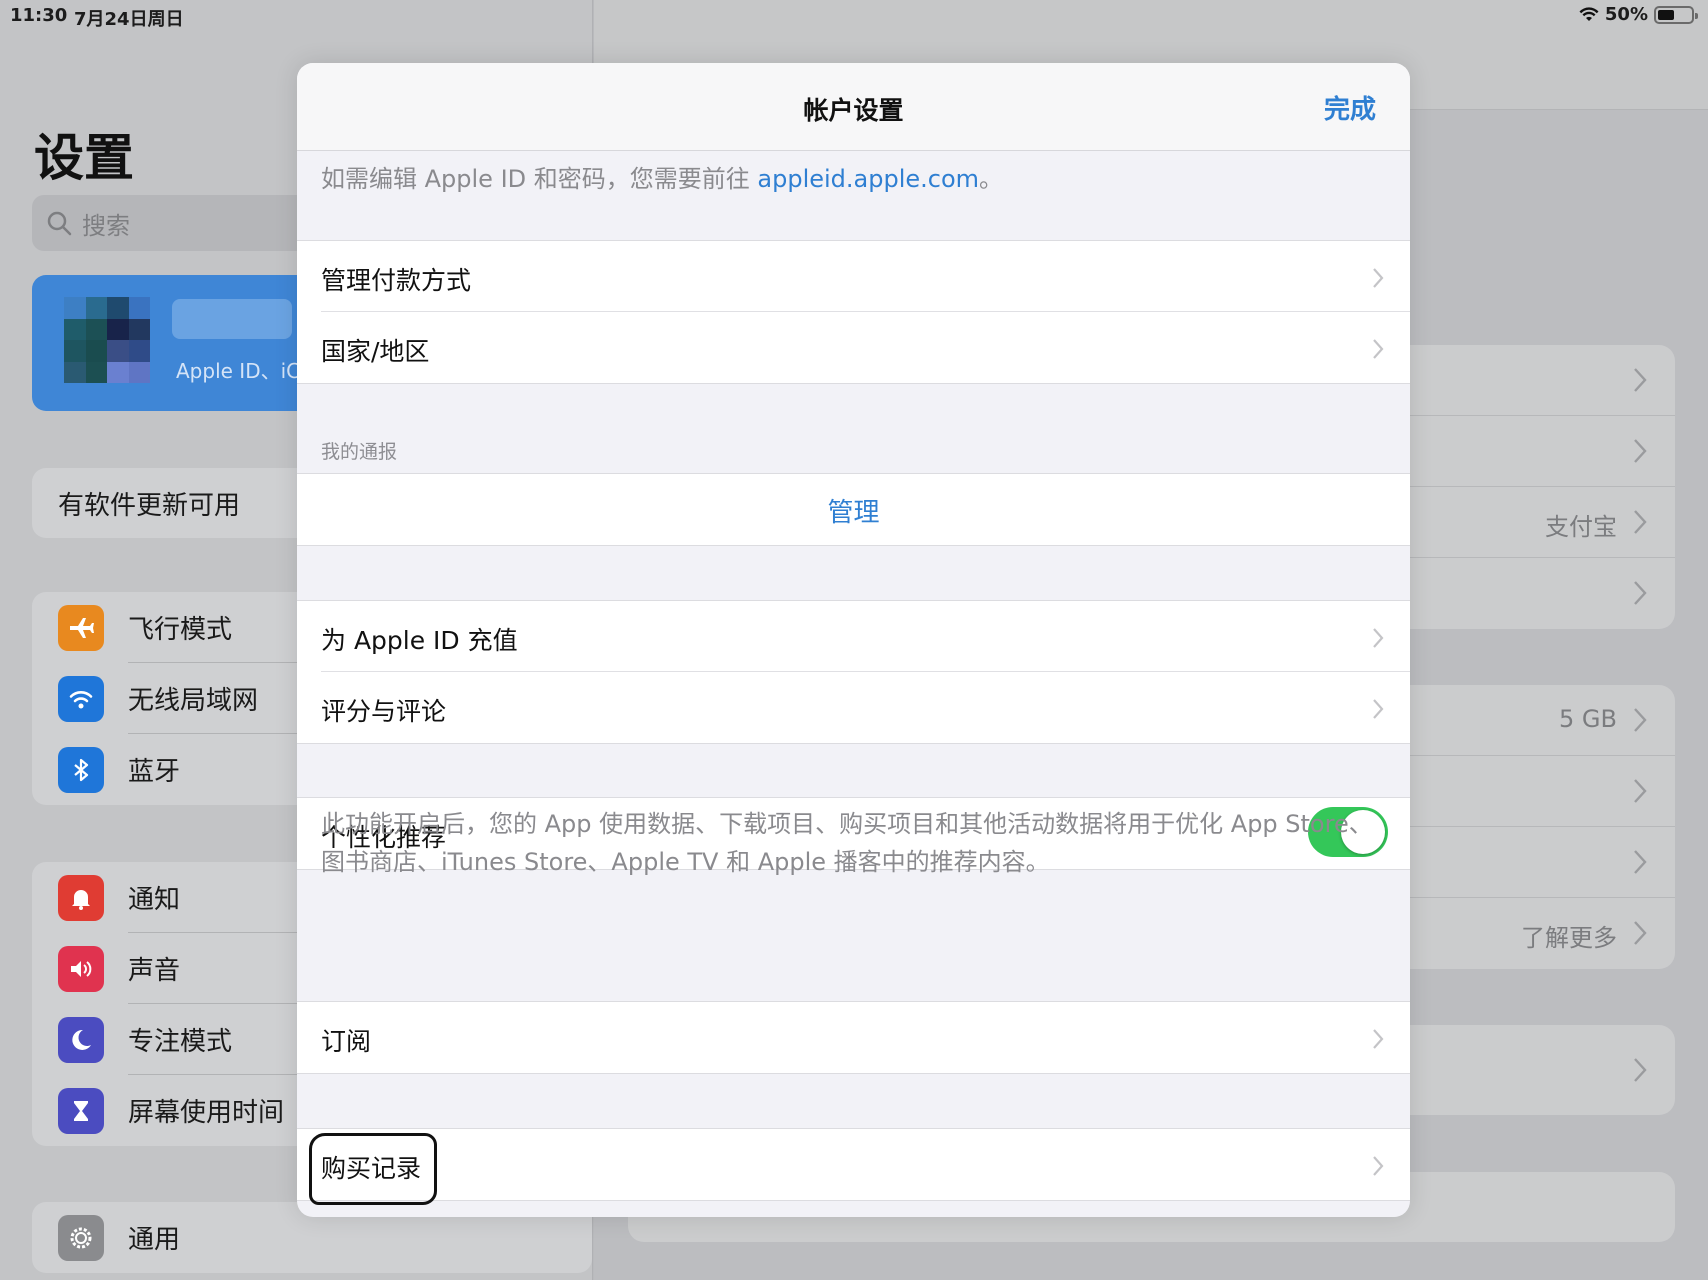 The height and width of the screenshot is (1280, 1708). Describe the element at coordinates (81, 698) in the screenshot. I see `wifi-icon` at that location.